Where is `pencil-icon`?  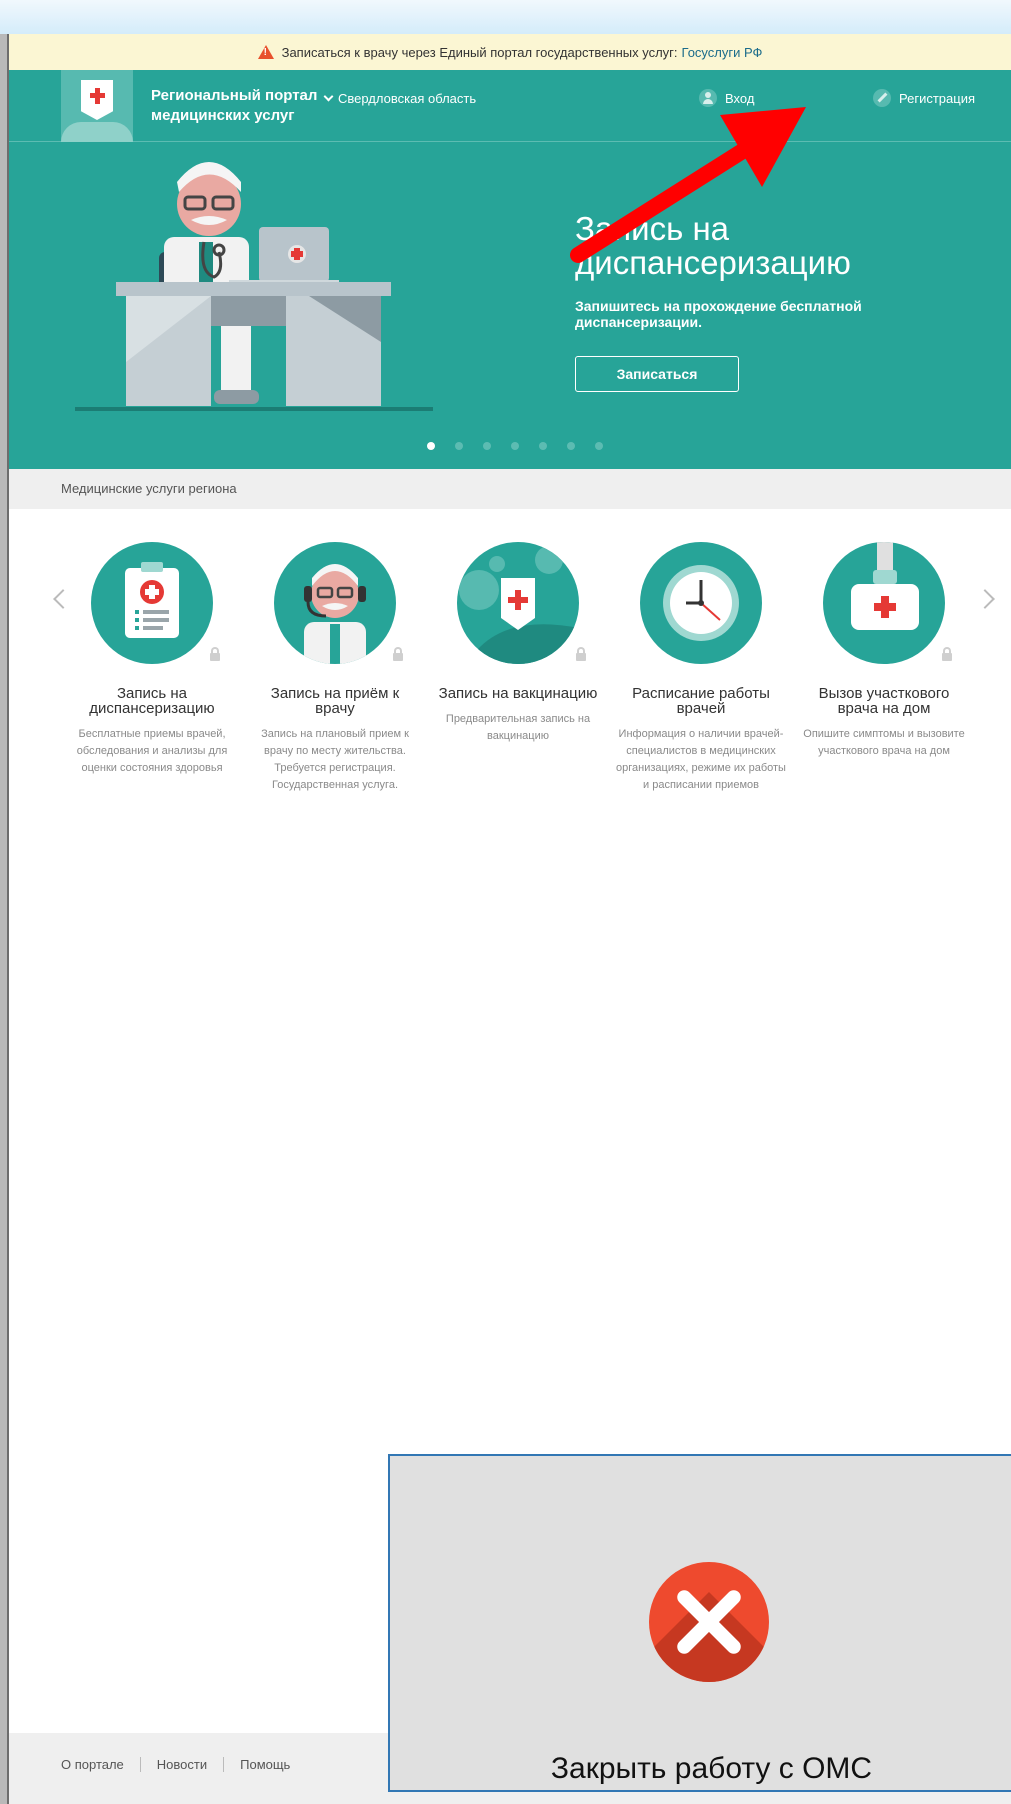
pencil-icon is located at coordinates (882, 98).